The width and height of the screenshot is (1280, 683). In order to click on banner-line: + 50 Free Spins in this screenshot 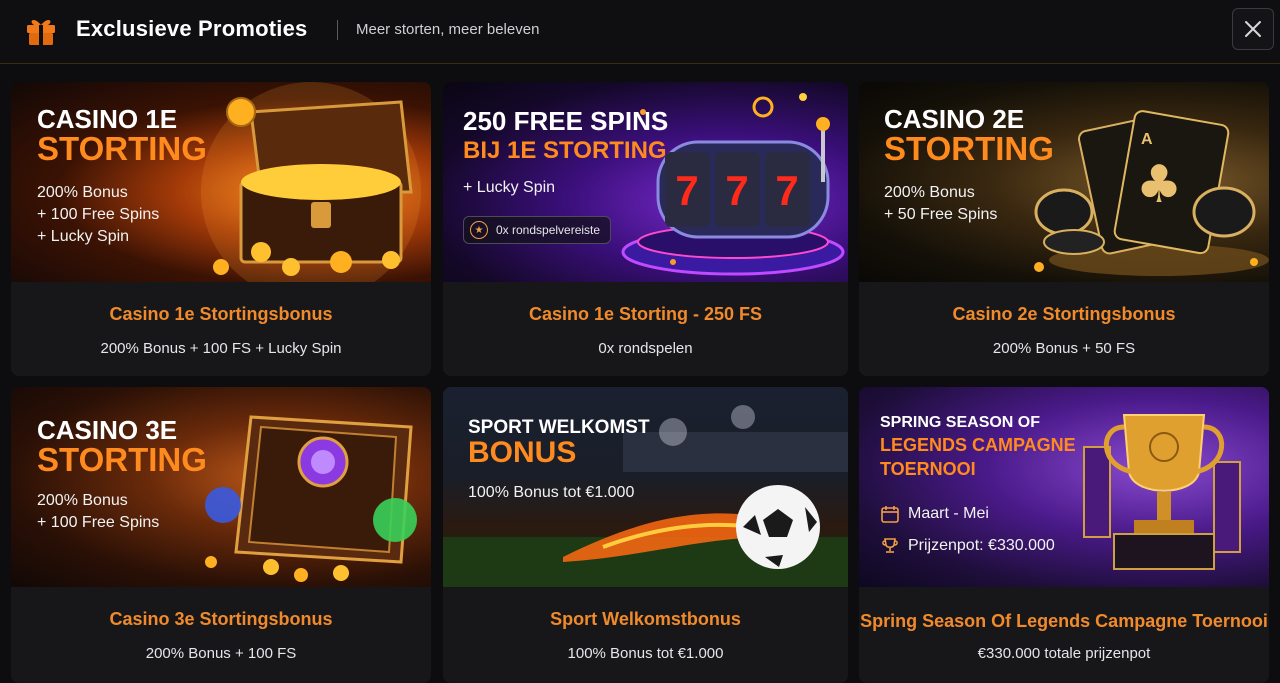, I will do `click(941, 214)`.